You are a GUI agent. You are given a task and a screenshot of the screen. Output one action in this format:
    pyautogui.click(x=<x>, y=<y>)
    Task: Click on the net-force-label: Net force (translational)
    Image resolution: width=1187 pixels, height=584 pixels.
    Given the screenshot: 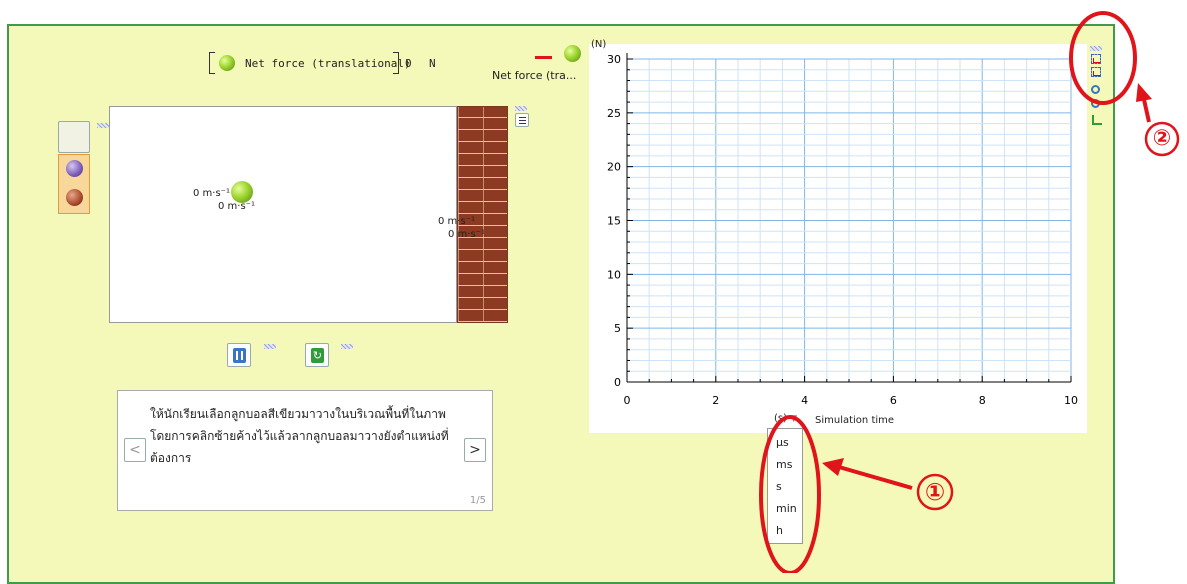 What is the action you would take?
    pyautogui.click(x=328, y=63)
    